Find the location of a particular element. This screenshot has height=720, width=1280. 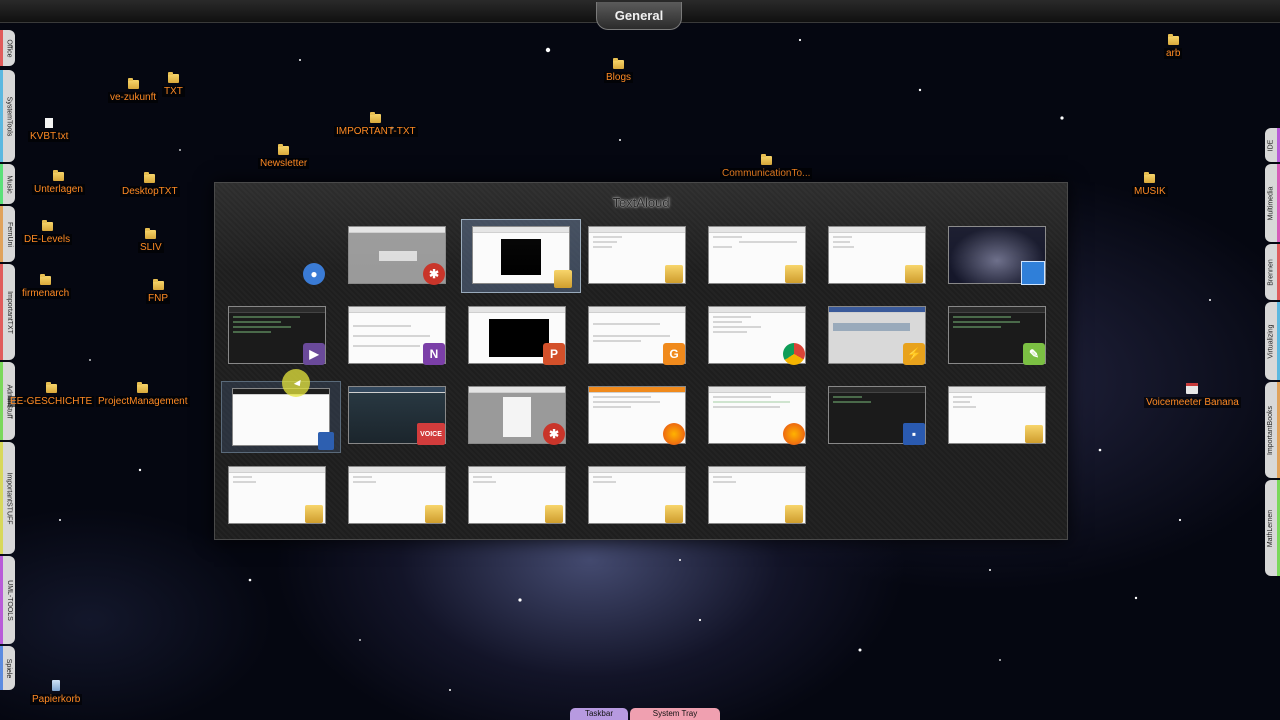

desktop-icon-arb: arb is located at coordinates (1173, 46).